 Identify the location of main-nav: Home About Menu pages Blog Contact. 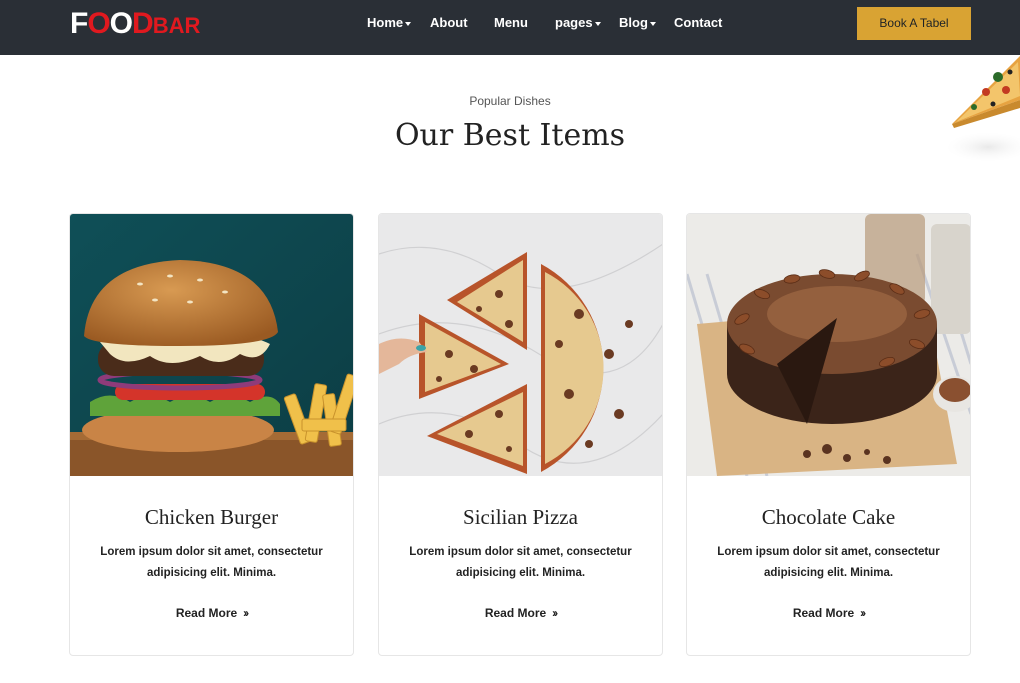
(550, 23).